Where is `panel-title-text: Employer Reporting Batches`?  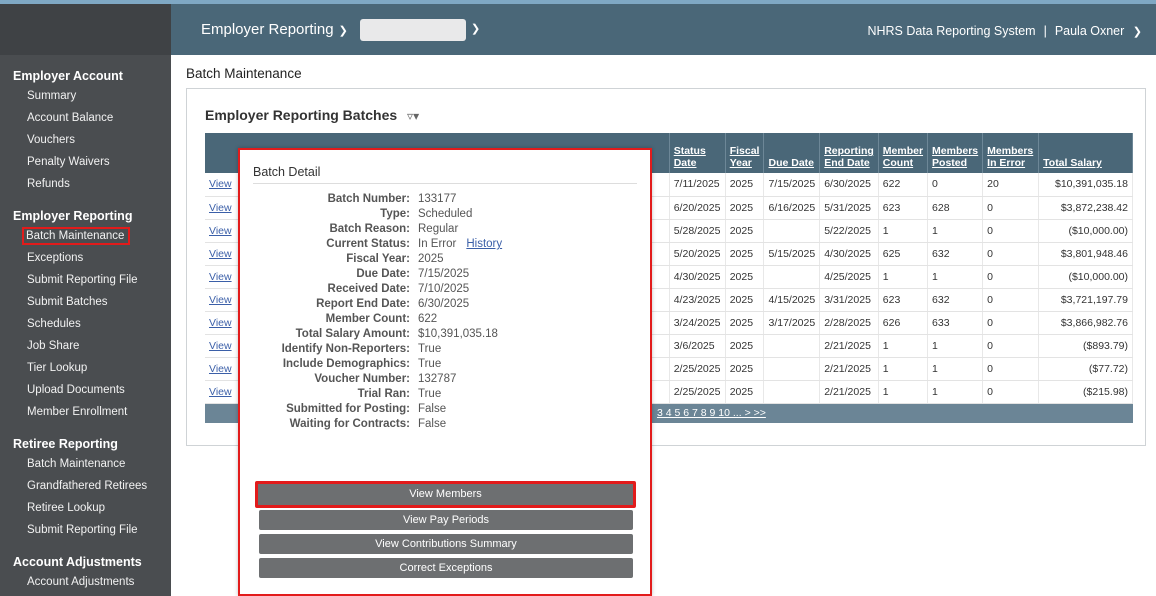 panel-title-text: Employer Reporting Batches is located at coordinates (301, 115).